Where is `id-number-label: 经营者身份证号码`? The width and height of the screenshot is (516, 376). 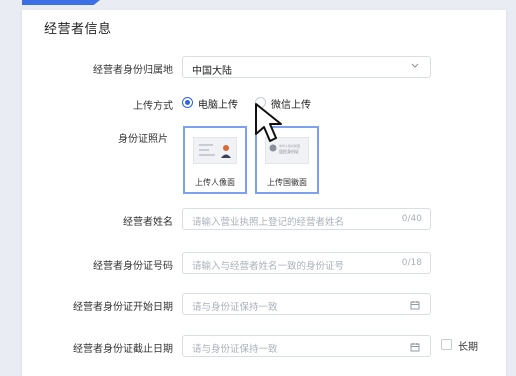 id-number-label: 经营者身份证号码 is located at coordinates (133, 266).